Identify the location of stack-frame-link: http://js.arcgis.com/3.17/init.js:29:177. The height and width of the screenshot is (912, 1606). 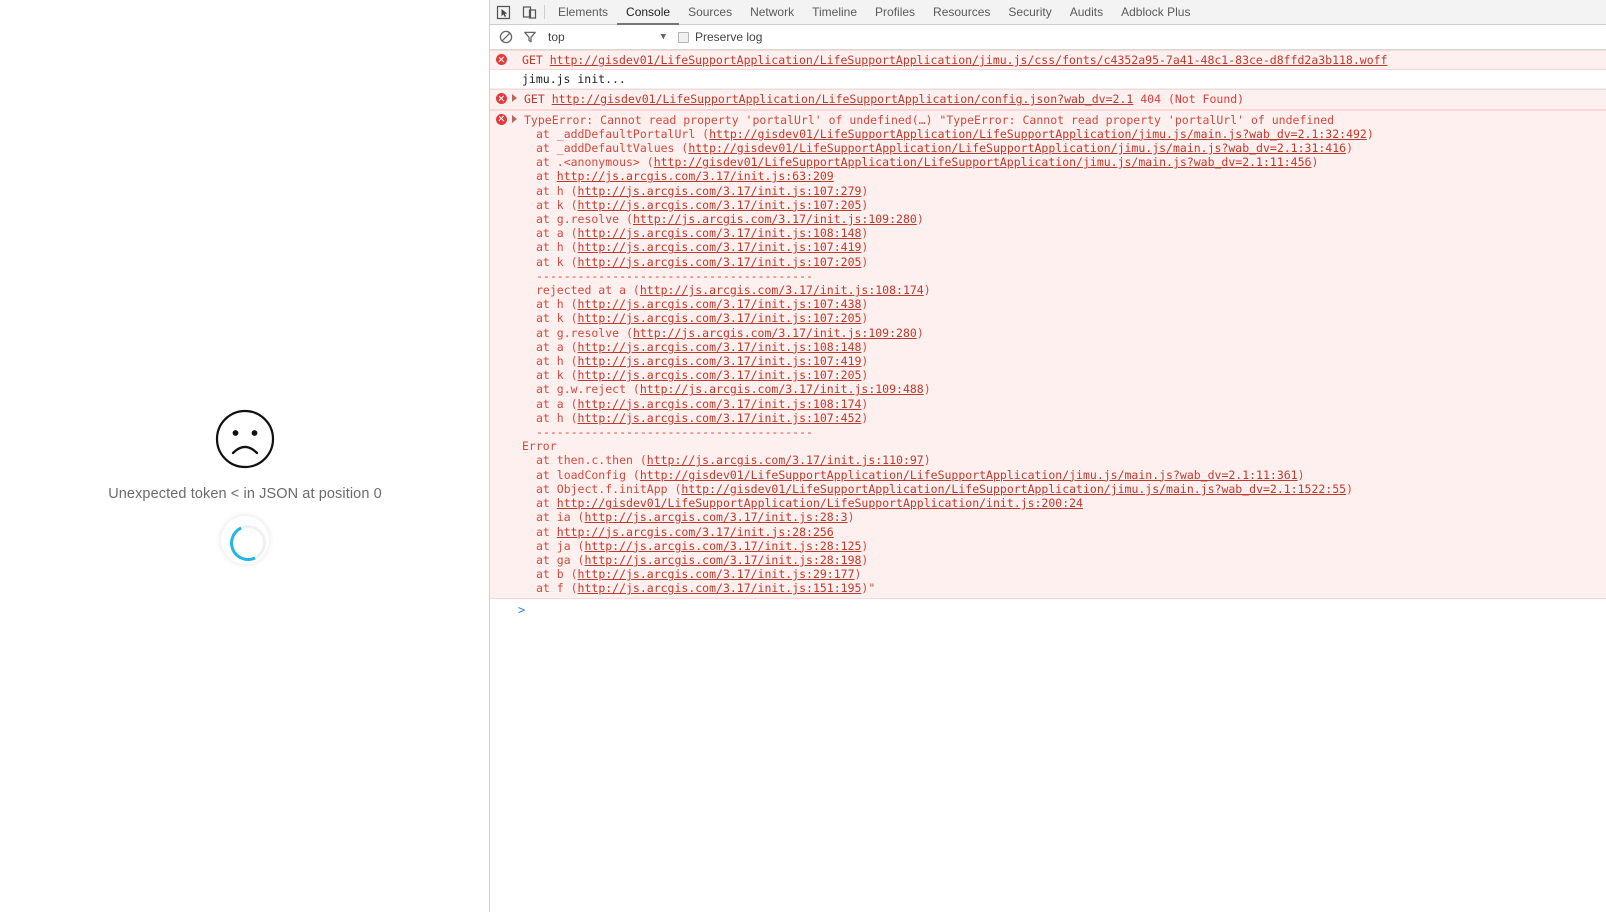
(716, 574).